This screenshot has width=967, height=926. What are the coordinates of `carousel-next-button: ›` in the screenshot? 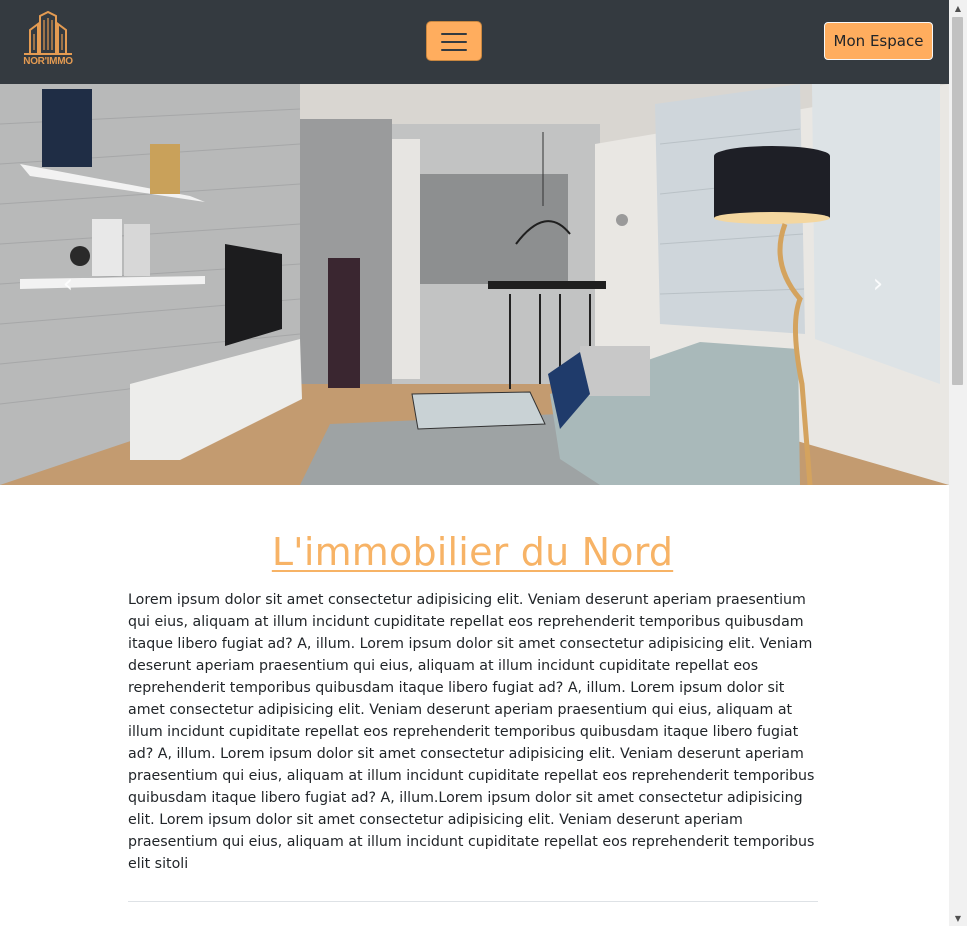 It's located at (878, 284).